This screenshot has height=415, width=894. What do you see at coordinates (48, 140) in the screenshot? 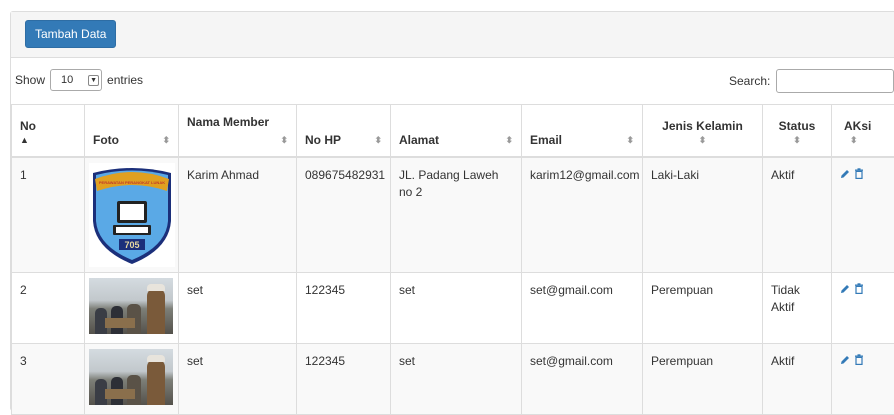
I see `sort-asc-icon: ▲` at bounding box center [48, 140].